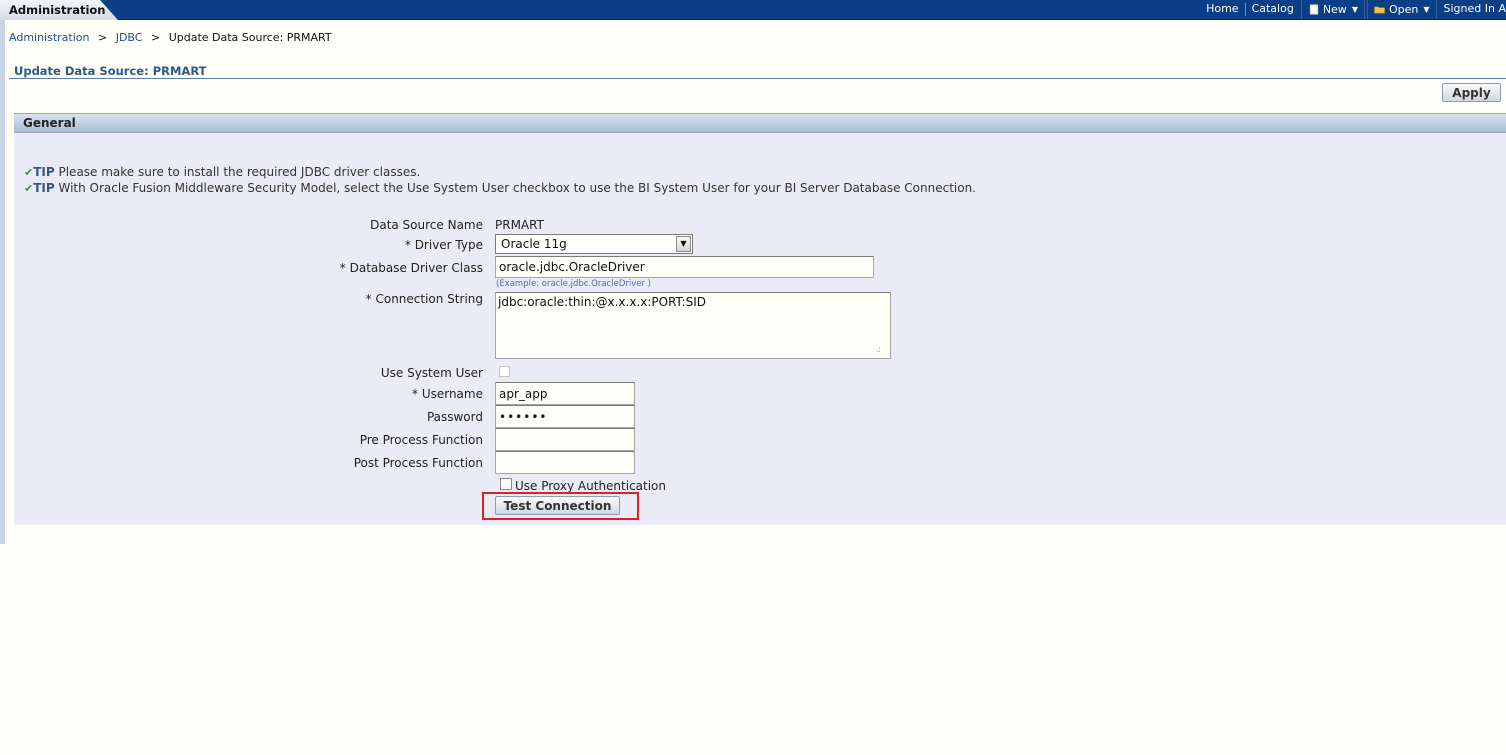  What do you see at coordinates (504, 371) in the screenshot?
I see `use-system-user-checkbox` at bounding box center [504, 371].